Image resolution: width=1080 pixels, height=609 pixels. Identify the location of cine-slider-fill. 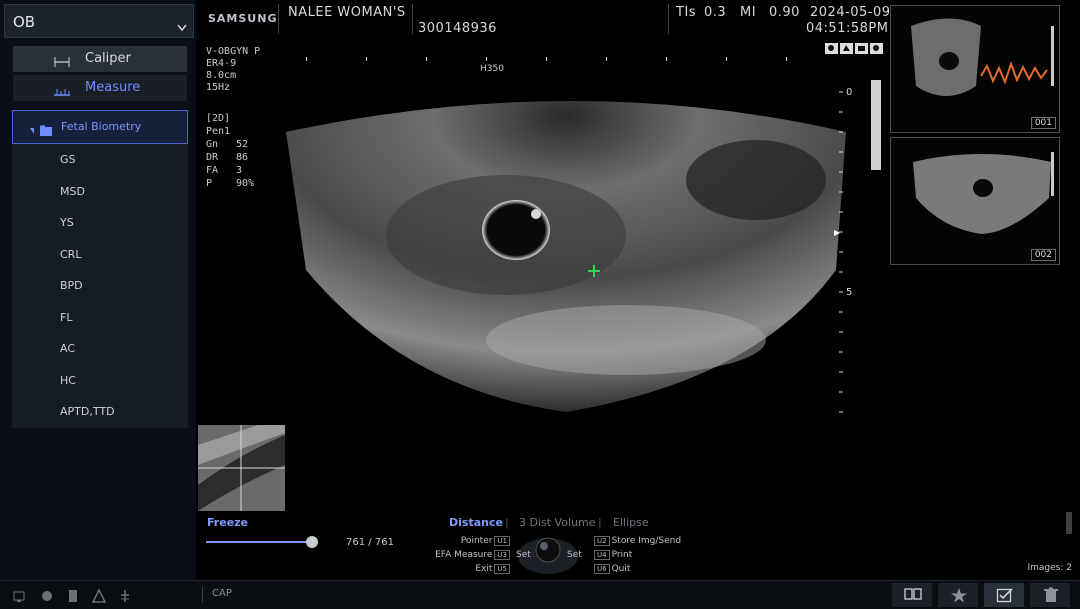
(259, 542).